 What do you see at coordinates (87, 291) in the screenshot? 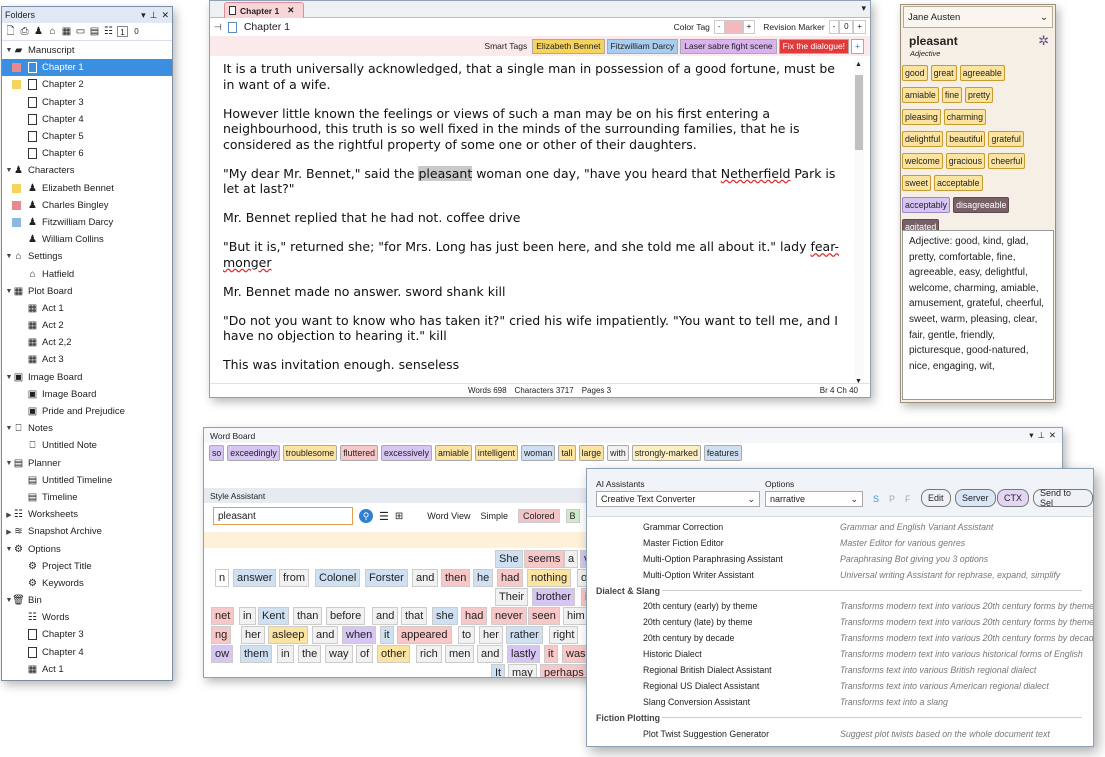
I see `tree-item: ▼ ▦ Plot Board` at bounding box center [87, 291].